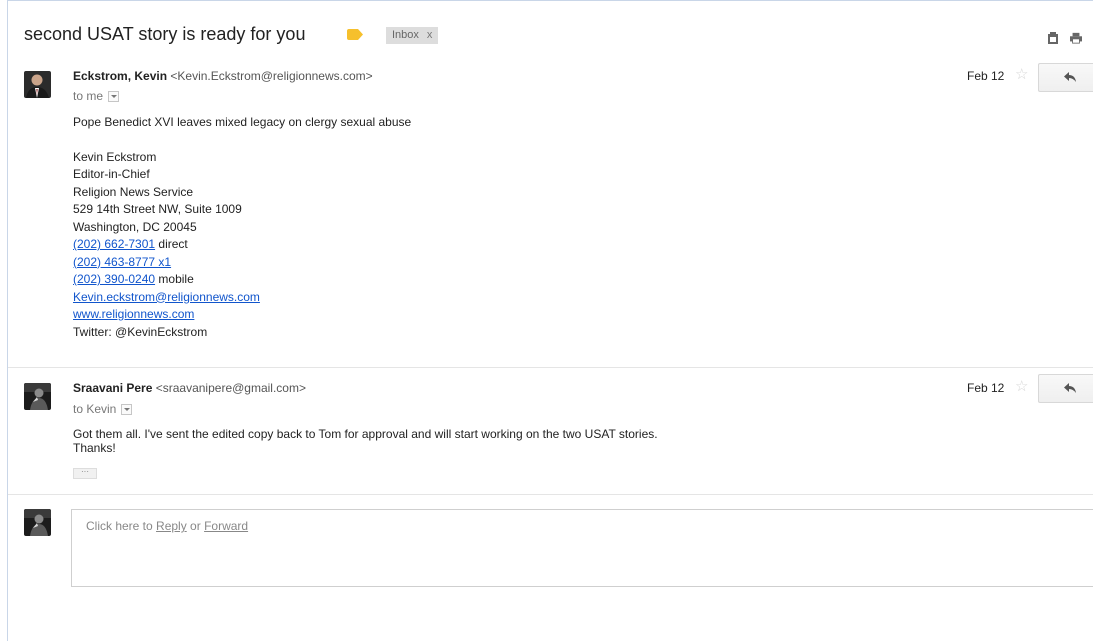  I want to click on signature-title: Editor-in-Chief, so click(111, 174).